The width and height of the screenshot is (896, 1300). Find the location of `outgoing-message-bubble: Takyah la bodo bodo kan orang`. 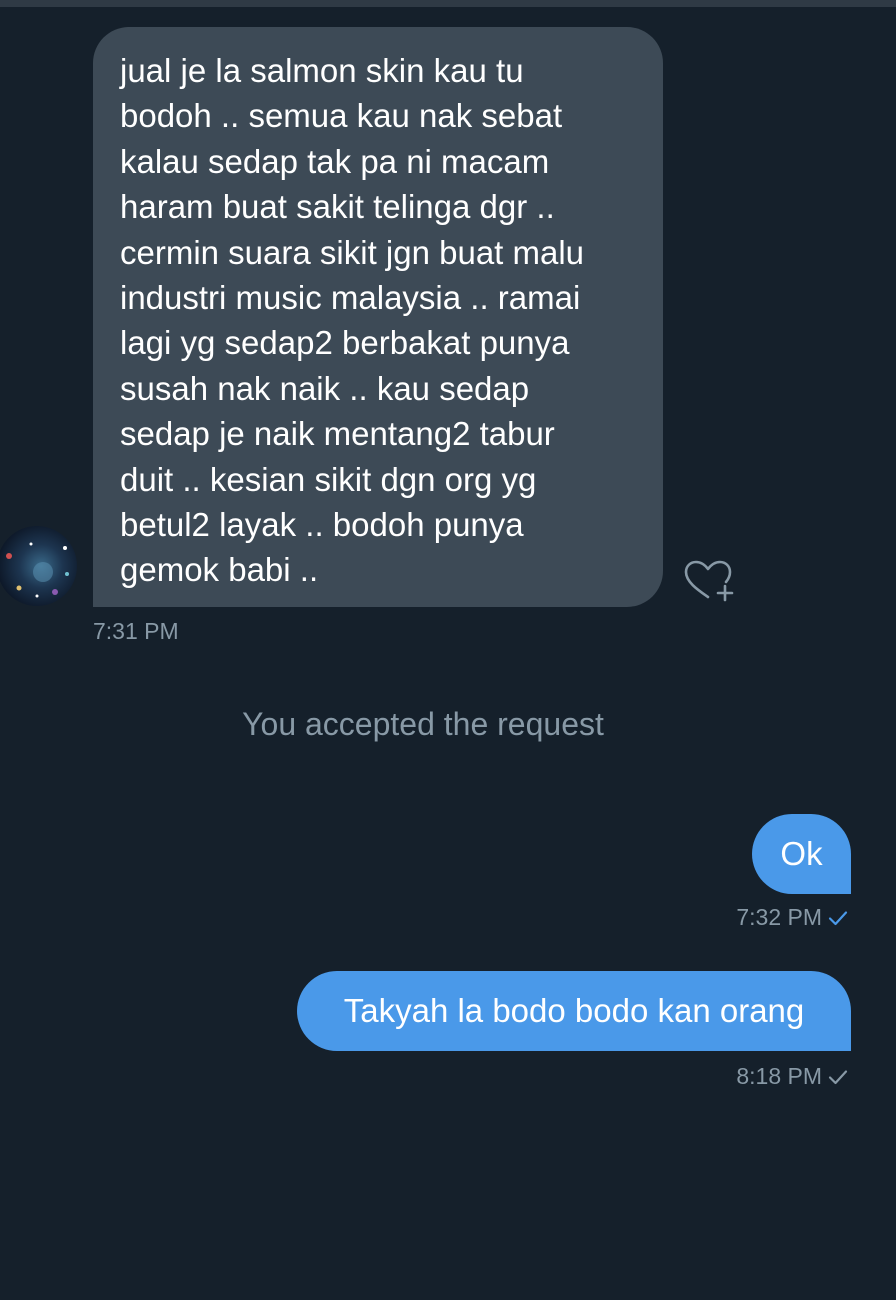

outgoing-message-bubble: Takyah la bodo bodo kan orang is located at coordinates (574, 1011).